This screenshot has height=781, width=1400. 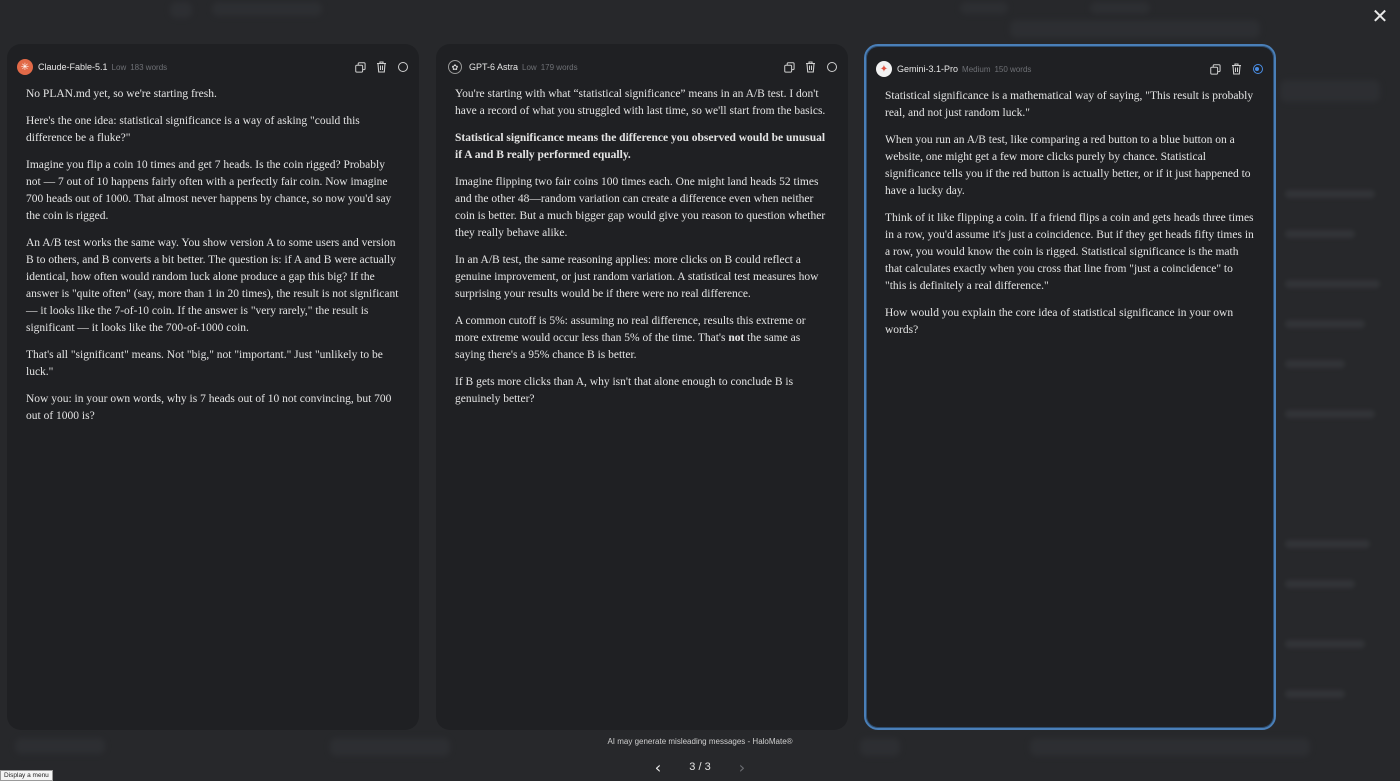 What do you see at coordinates (928, 69) in the screenshot?
I see `model-name: Gemini-3.1-Pro` at bounding box center [928, 69].